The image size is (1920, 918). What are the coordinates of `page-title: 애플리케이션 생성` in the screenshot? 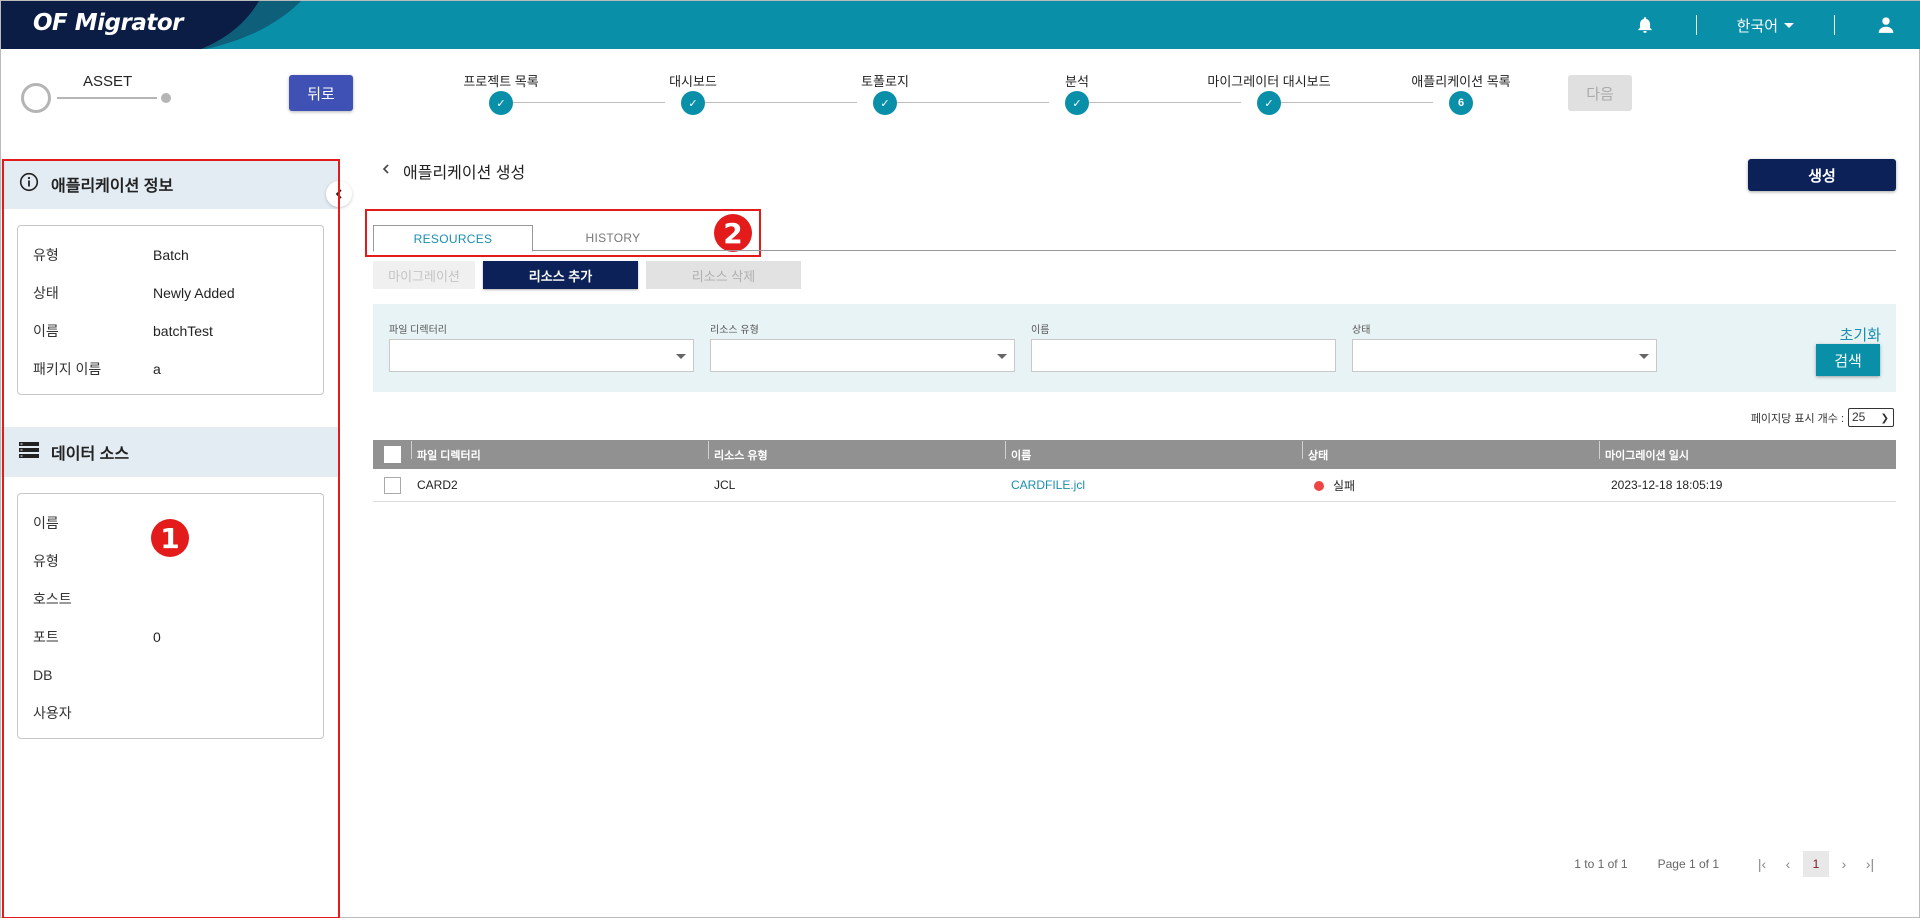 It's located at (453, 171).